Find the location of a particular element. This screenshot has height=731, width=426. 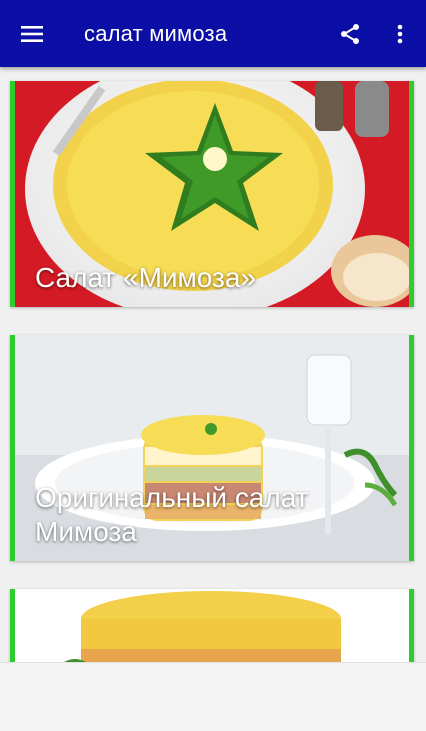

share-icon is located at coordinates (350, 34).